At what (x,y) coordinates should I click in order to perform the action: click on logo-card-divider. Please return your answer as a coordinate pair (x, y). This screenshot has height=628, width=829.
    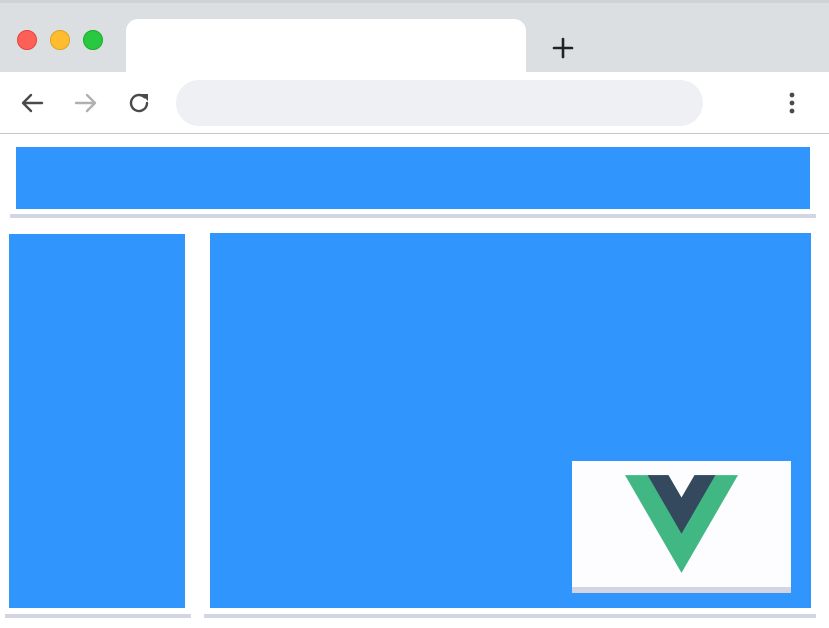
    Looking at the image, I should click on (681, 590).